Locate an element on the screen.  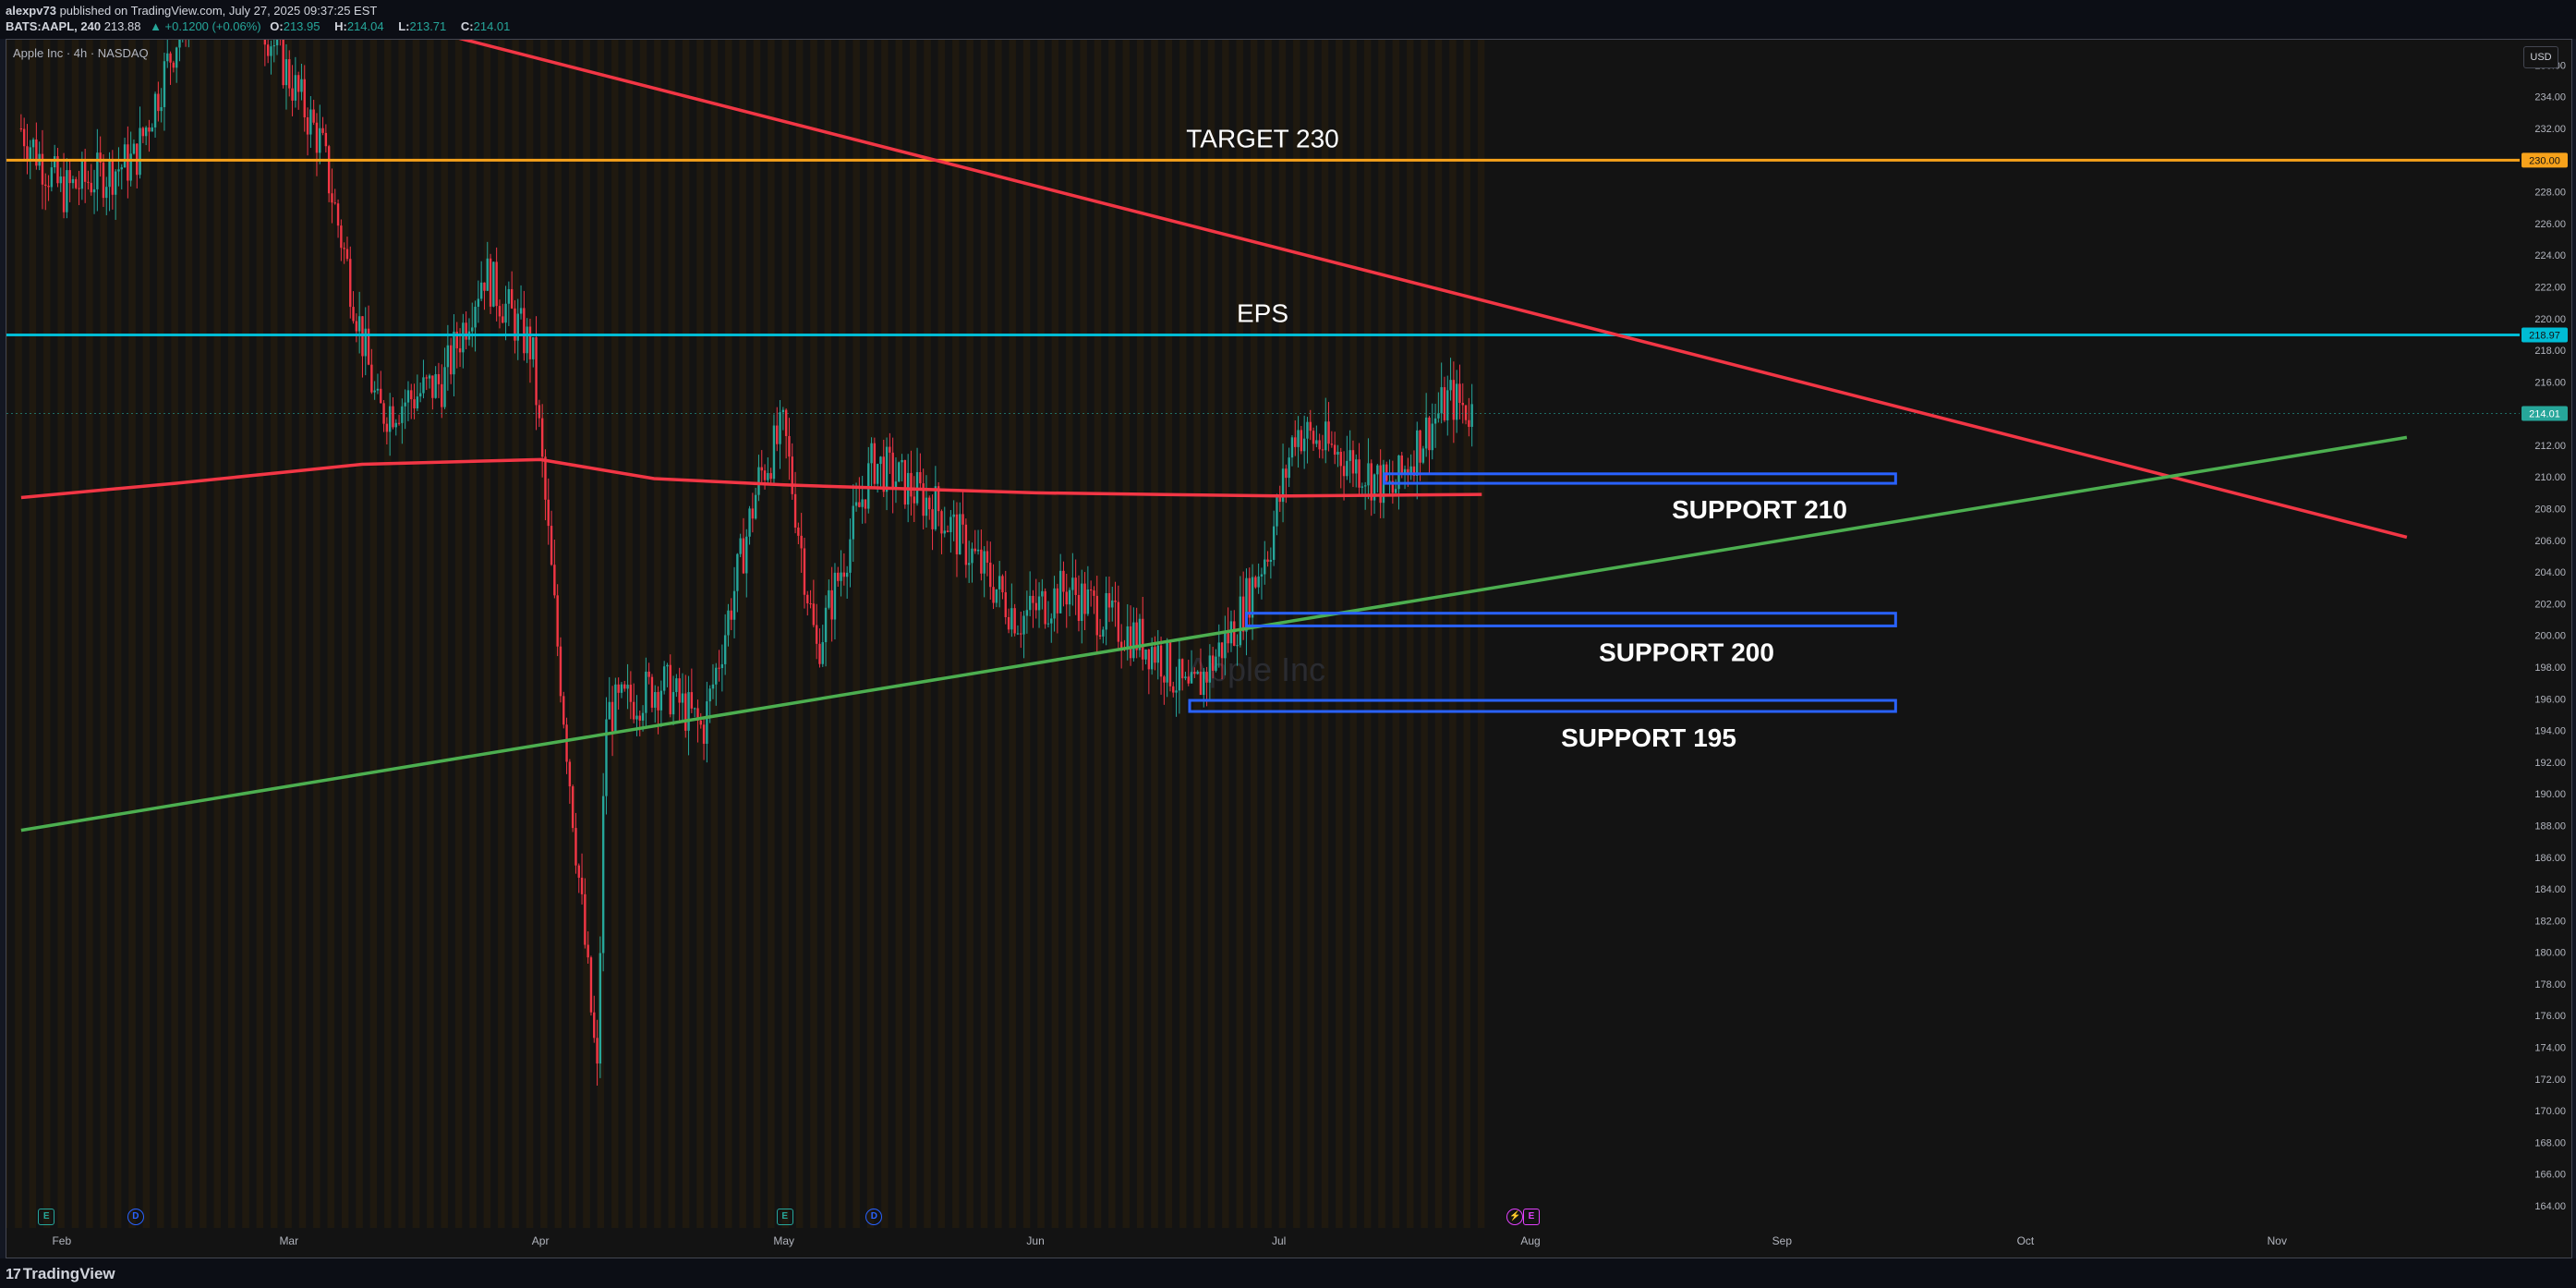
watermark: Apple Inc is located at coordinates (1256, 669).